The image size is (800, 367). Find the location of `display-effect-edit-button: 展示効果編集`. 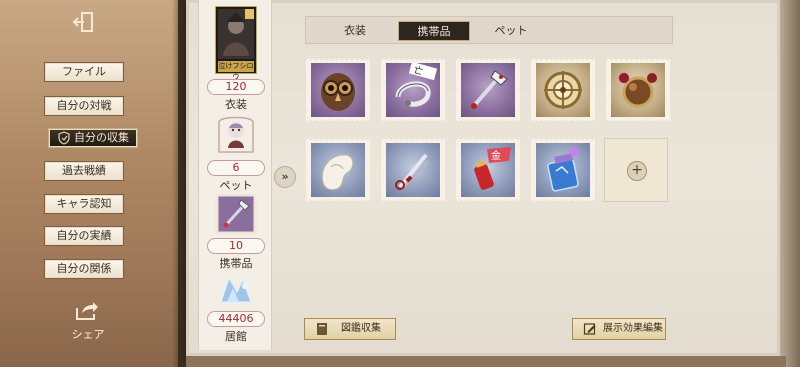

display-effect-edit-button: 展示効果編集 is located at coordinates (619, 329).